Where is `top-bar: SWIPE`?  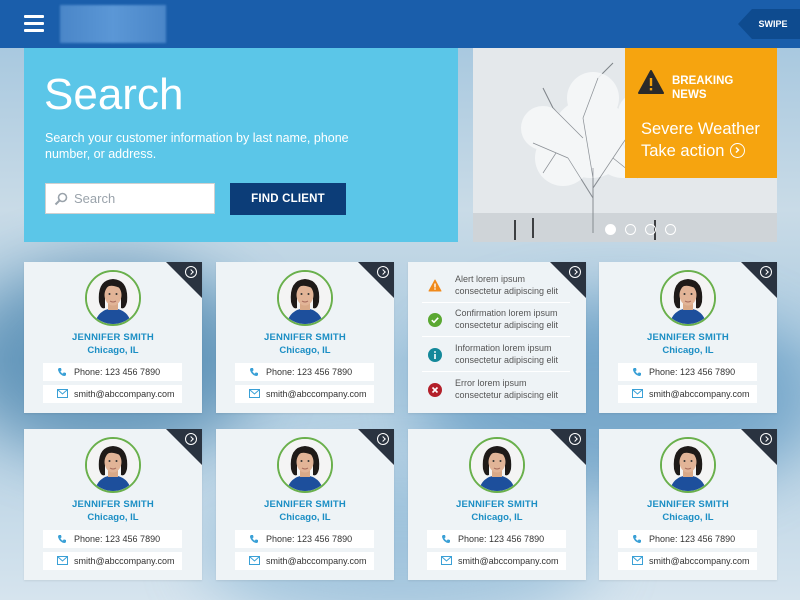 top-bar: SWIPE is located at coordinates (400, 24).